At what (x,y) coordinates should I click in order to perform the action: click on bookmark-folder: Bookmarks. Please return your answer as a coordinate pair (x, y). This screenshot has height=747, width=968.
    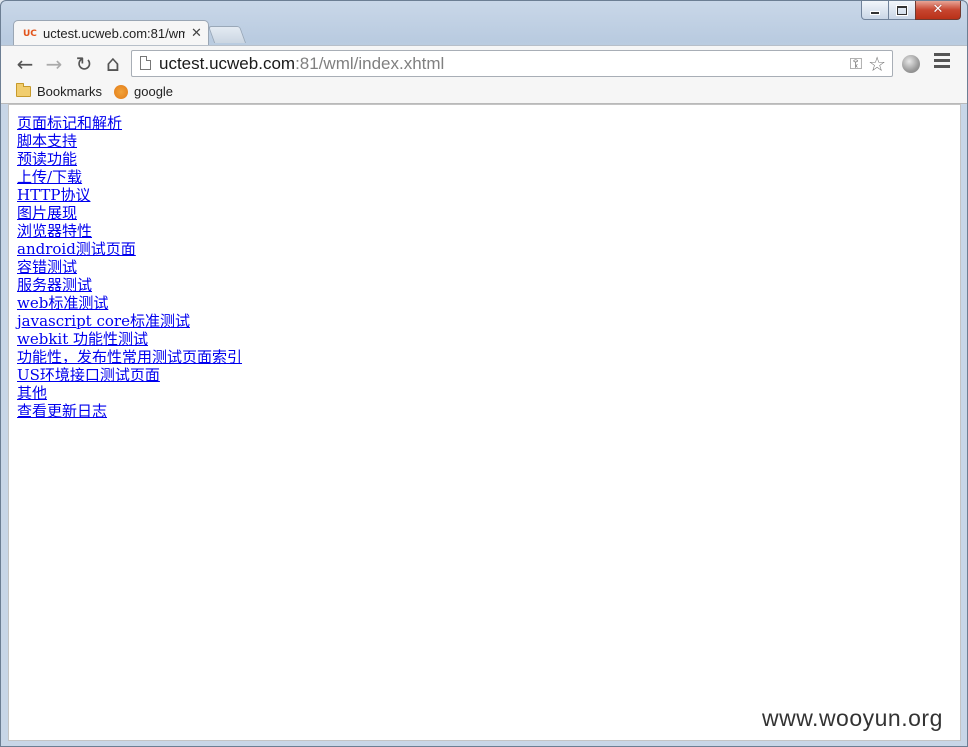
    Looking at the image, I should click on (59, 91).